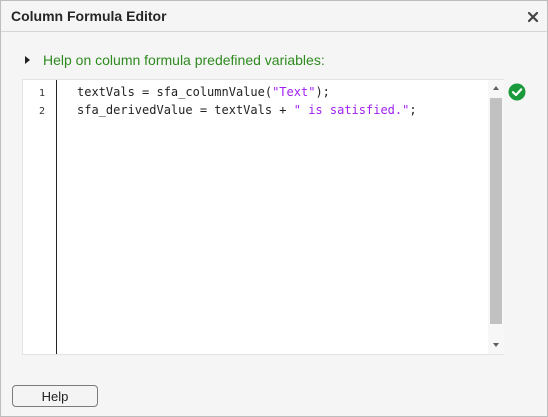  What do you see at coordinates (41, 111) in the screenshot?
I see `line-number: 2` at bounding box center [41, 111].